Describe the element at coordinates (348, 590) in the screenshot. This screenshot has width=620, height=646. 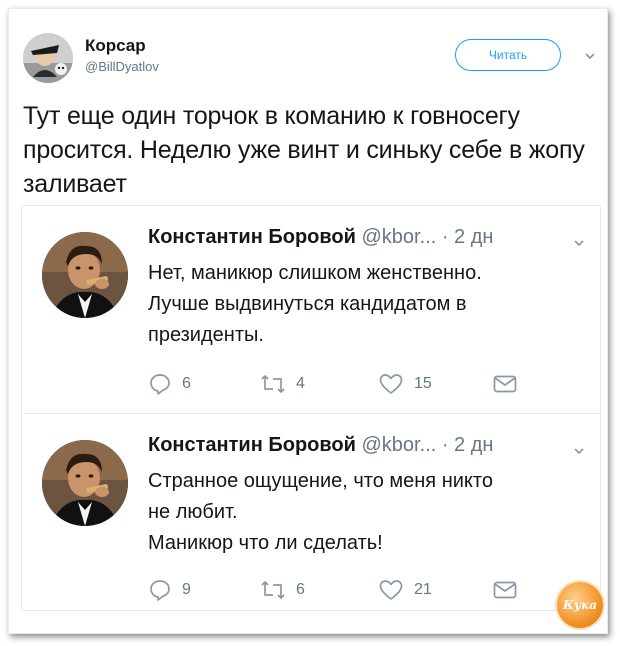
I see `reply-actions: 9 6 21` at that location.